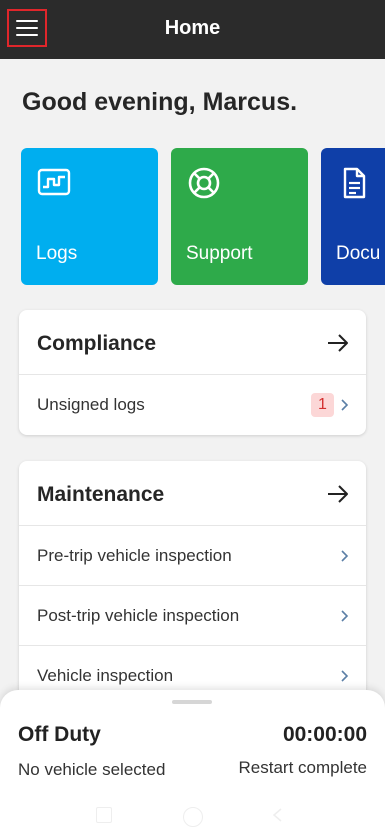 This screenshot has width=385, height=840. I want to click on duty-status-label: Off Duty, so click(59, 734).